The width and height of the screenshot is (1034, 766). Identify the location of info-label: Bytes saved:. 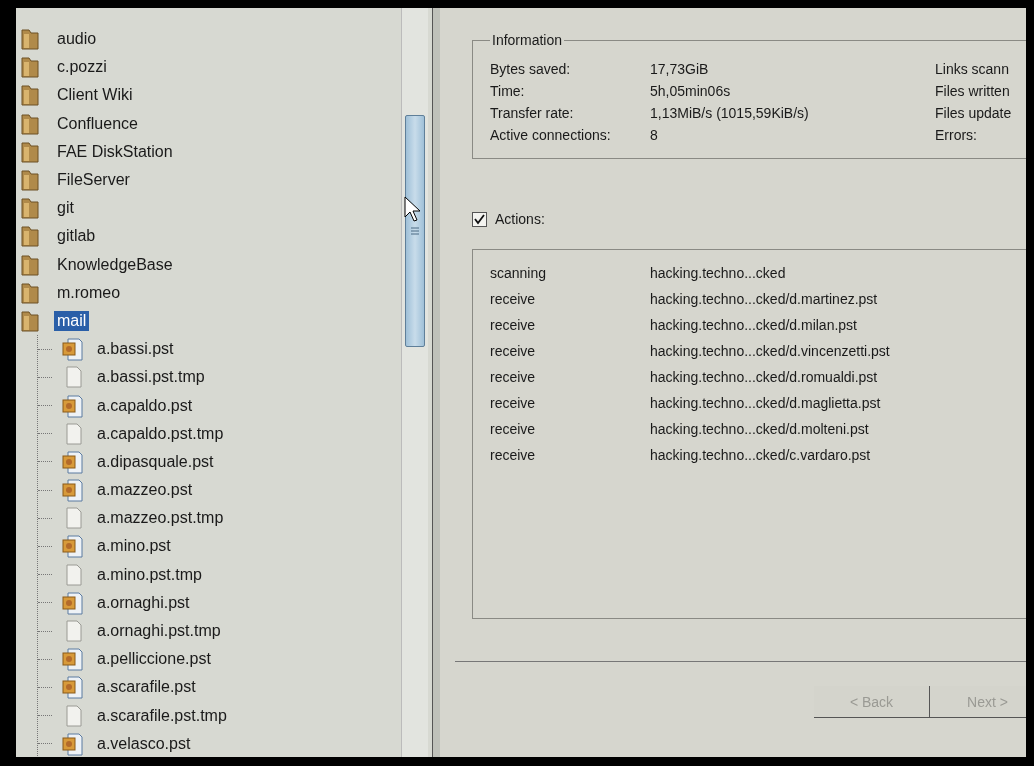
(531, 69).